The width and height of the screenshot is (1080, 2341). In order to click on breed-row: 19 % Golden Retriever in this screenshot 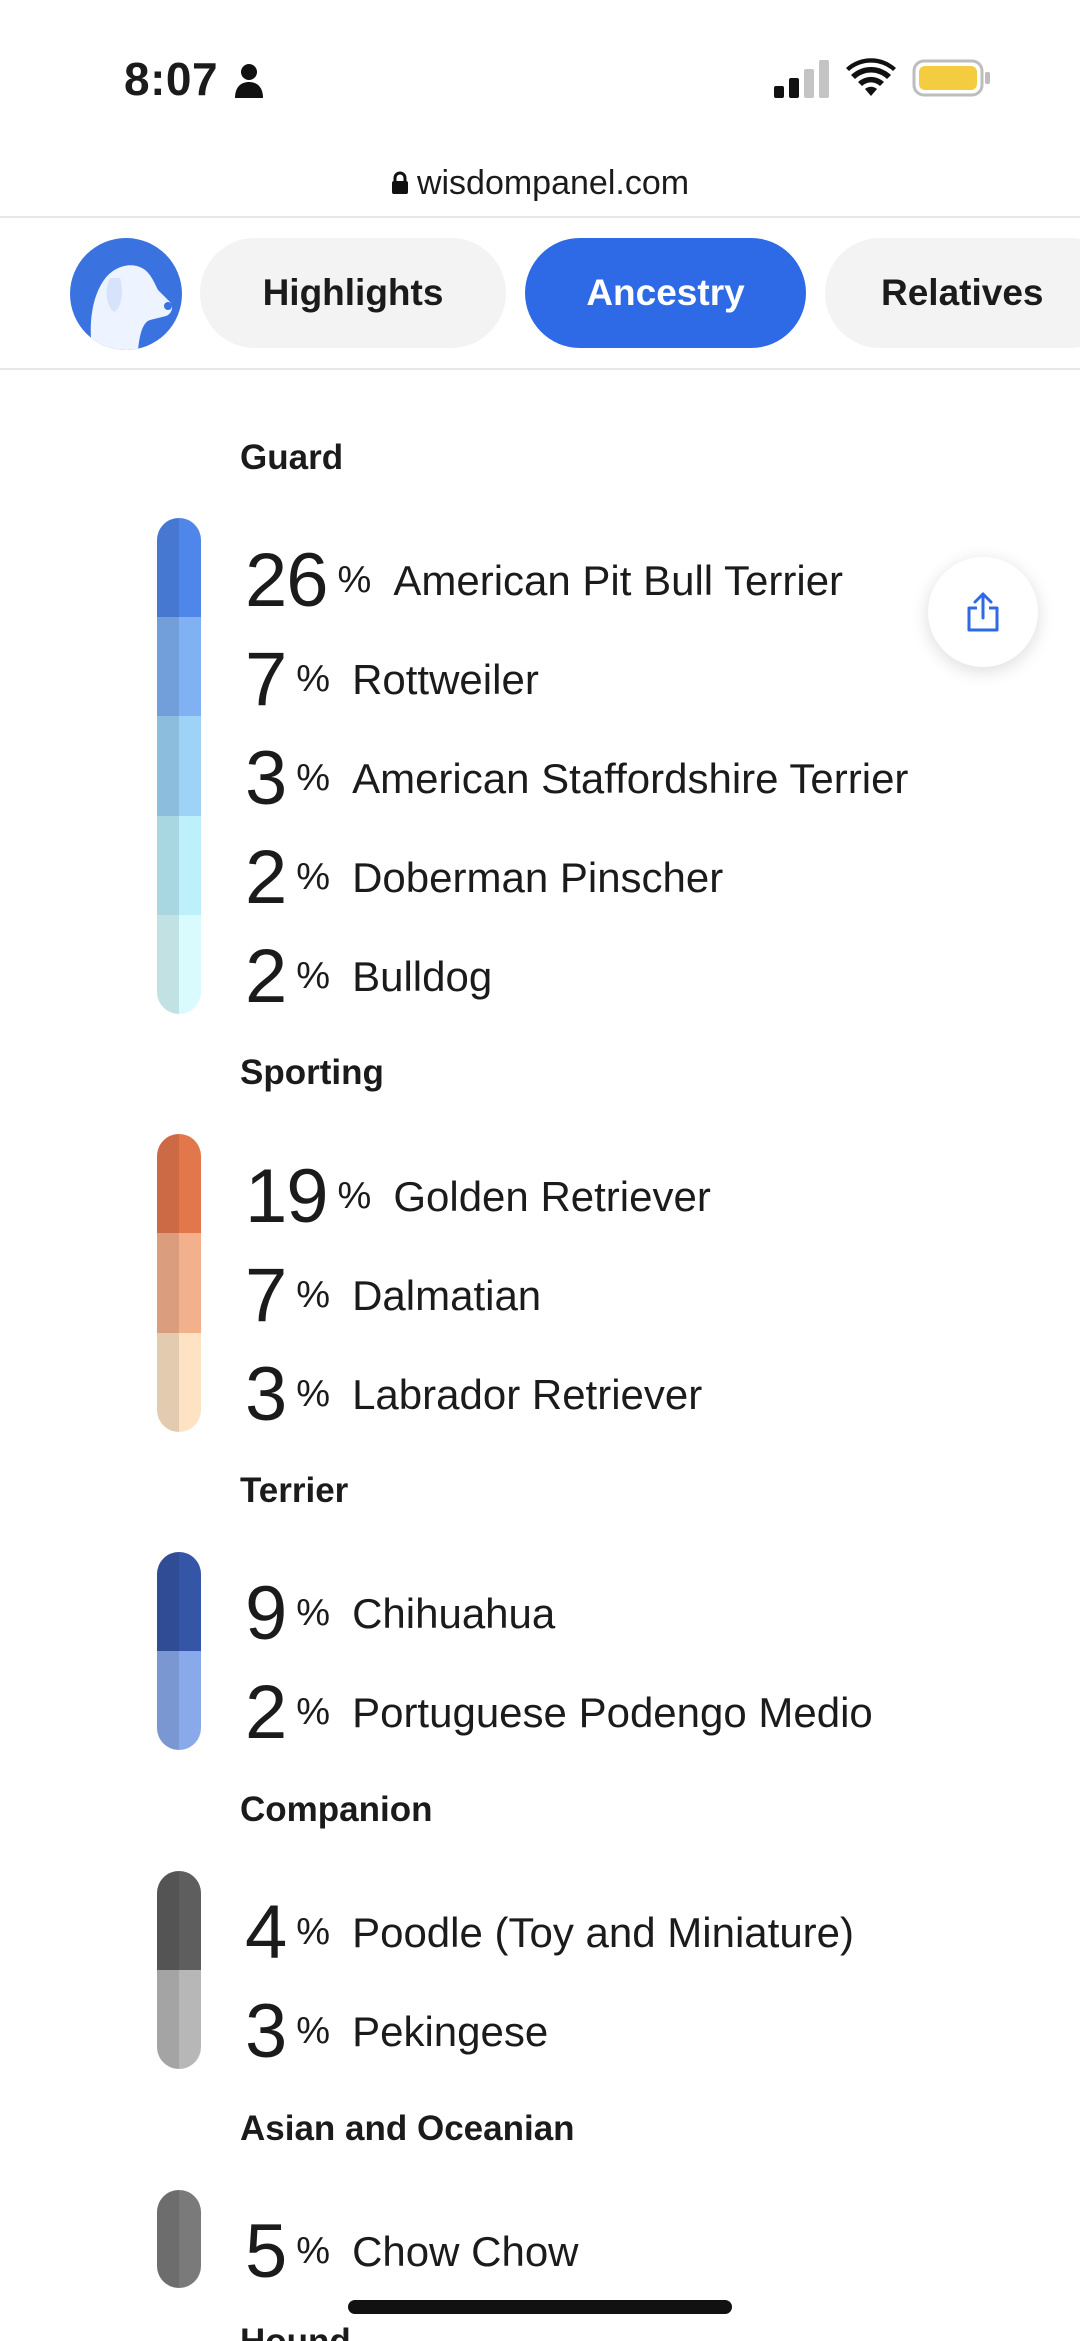, I will do `click(478, 1196)`.